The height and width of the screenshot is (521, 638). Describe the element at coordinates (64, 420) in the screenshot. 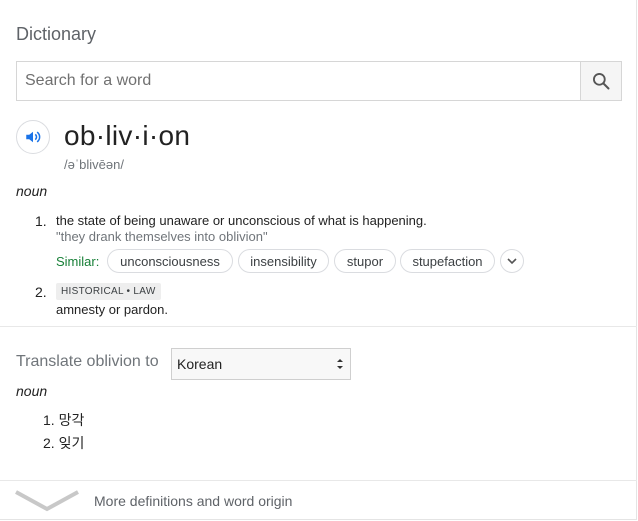

I see `translation-item: 1. 망각` at that location.